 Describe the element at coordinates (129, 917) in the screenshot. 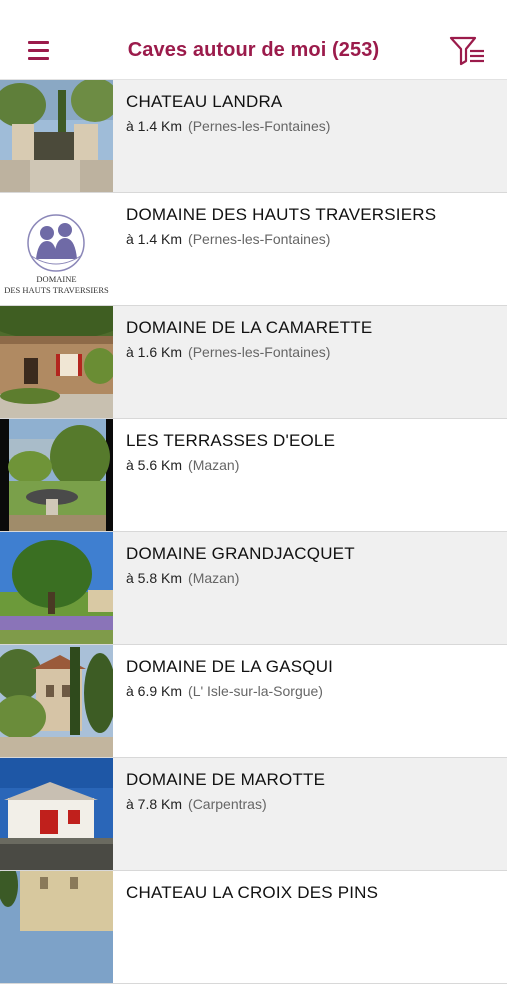

I see `winery-location` at that location.